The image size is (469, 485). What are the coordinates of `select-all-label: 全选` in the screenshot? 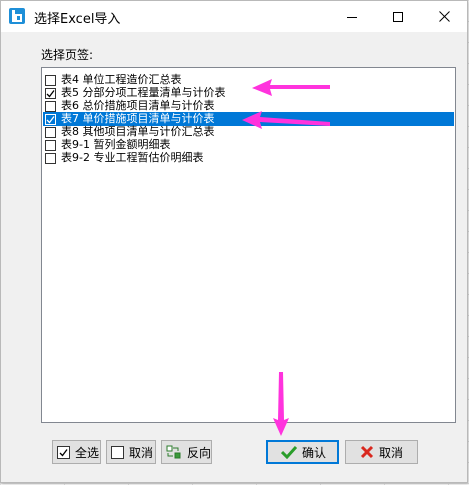 It's located at (87, 452).